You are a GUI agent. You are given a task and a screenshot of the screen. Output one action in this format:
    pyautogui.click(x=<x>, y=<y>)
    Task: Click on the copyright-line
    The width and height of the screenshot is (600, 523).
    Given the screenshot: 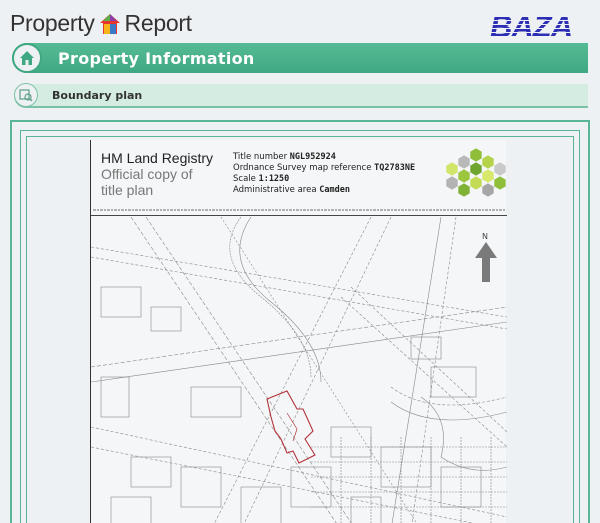 What is the action you would take?
    pyautogui.click(x=299, y=210)
    